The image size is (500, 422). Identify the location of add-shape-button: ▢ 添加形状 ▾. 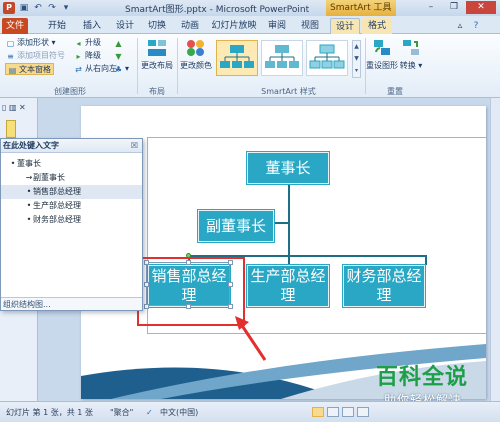
(31, 43).